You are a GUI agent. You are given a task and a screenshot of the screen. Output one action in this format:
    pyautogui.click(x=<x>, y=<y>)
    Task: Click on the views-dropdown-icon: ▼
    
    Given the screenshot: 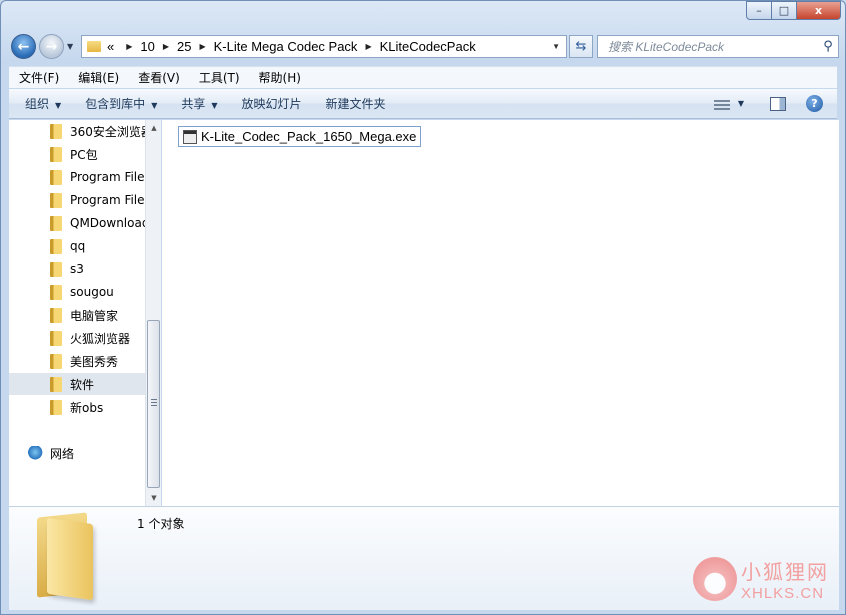 What is the action you would take?
    pyautogui.click(x=741, y=103)
    